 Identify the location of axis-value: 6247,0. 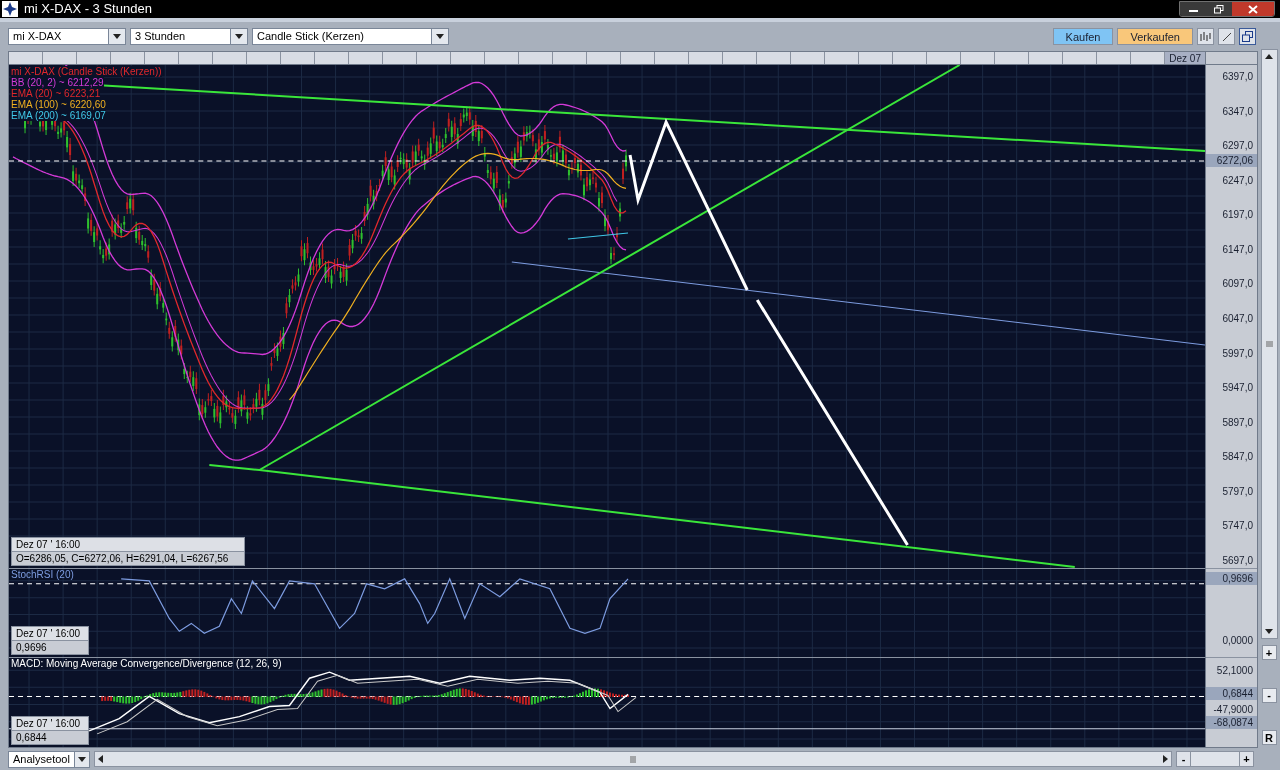
(1237, 180).